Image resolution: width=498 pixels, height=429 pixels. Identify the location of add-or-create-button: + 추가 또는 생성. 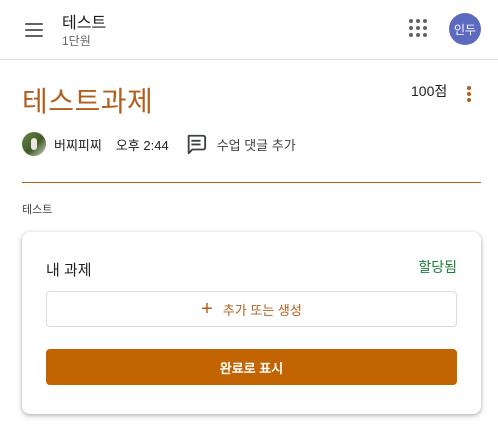
(251, 309).